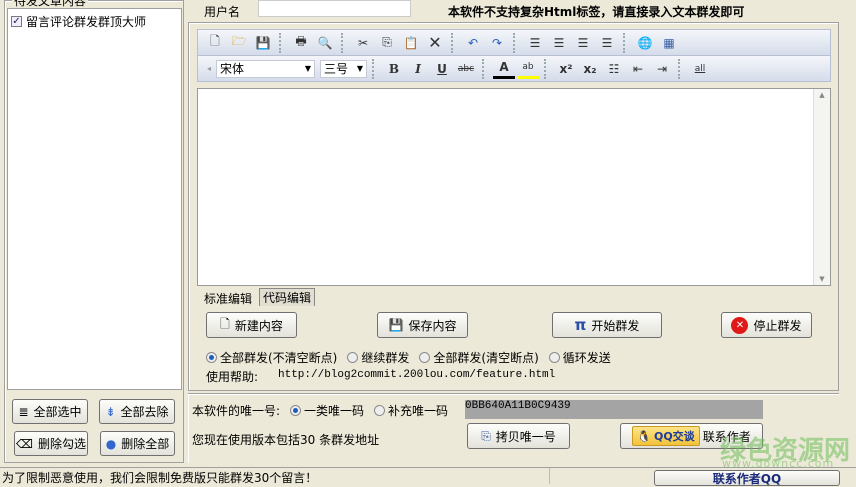 The height and width of the screenshot is (487, 856). What do you see at coordinates (378, 357) in the screenshot?
I see `mode-radio: 继续群发` at bounding box center [378, 357].